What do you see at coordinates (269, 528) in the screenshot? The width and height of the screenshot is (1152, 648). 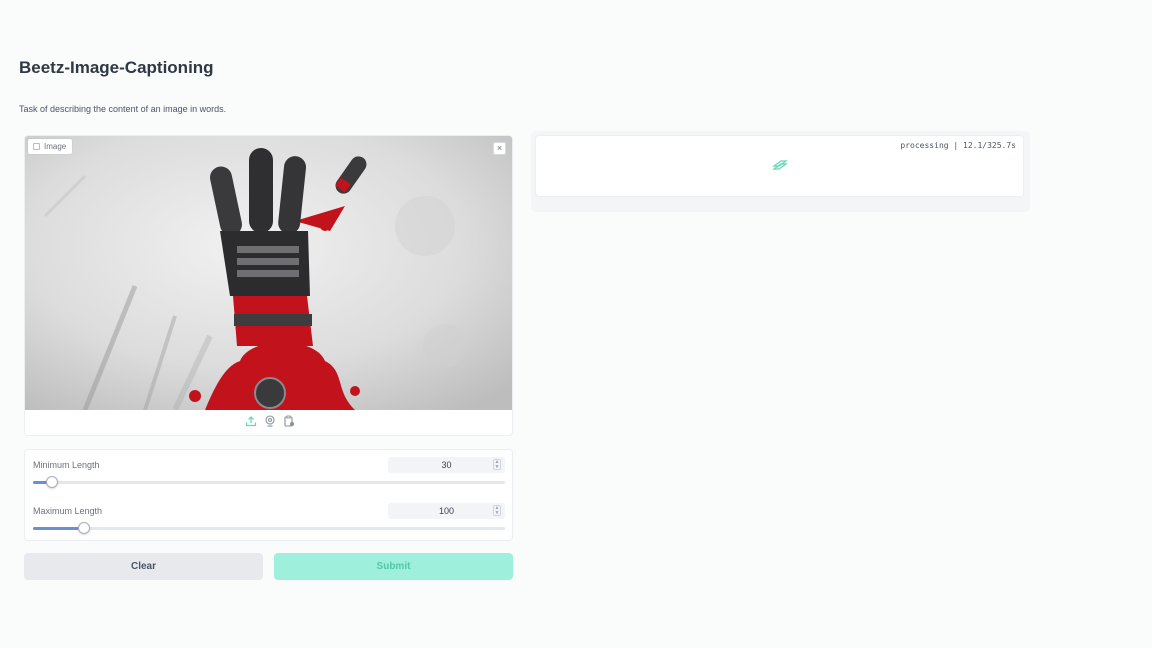 I see `maximum-length-slider` at bounding box center [269, 528].